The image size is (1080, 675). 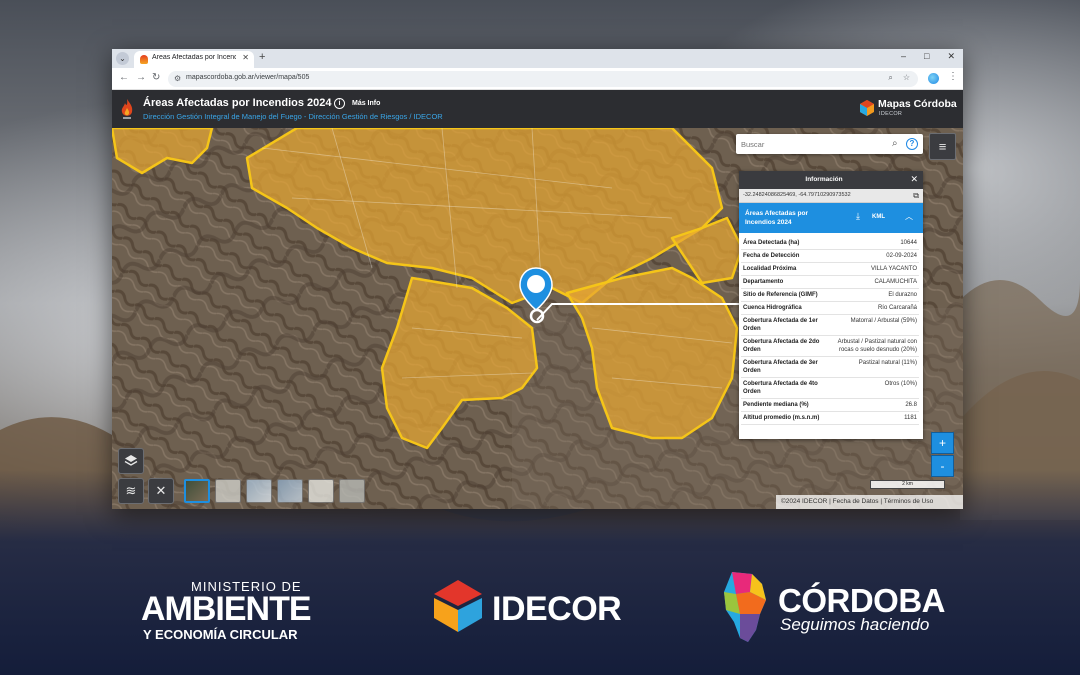 I want to click on window-controls: – □ ✕, so click(x=928, y=56).